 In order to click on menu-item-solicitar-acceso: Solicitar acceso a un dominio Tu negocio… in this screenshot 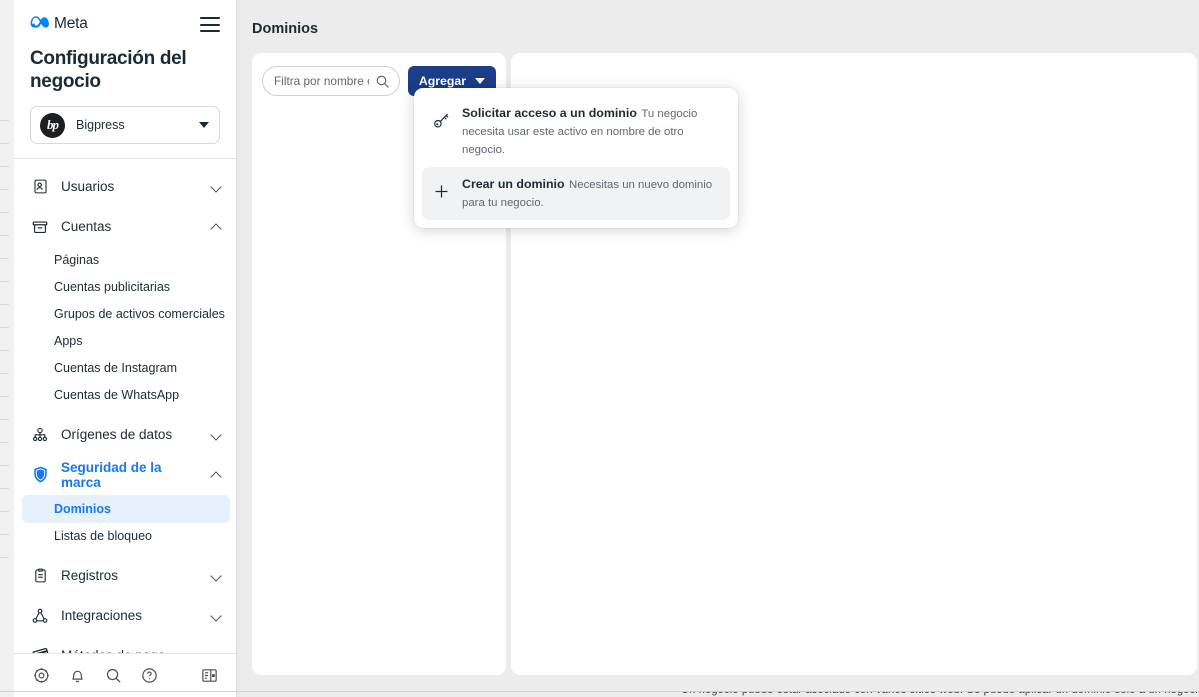, I will do `click(576, 131)`.